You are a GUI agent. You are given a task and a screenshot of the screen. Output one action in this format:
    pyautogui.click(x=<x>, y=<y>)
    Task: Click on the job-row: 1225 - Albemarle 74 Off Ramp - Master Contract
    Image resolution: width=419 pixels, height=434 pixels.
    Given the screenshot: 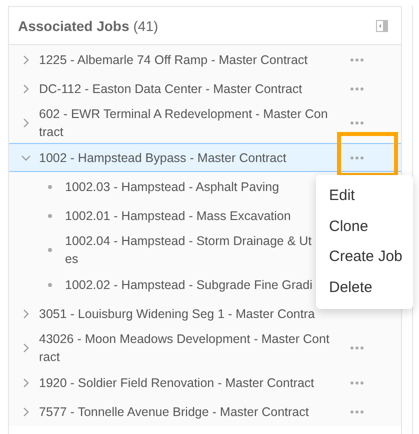 What is the action you would take?
    pyautogui.click(x=205, y=59)
    